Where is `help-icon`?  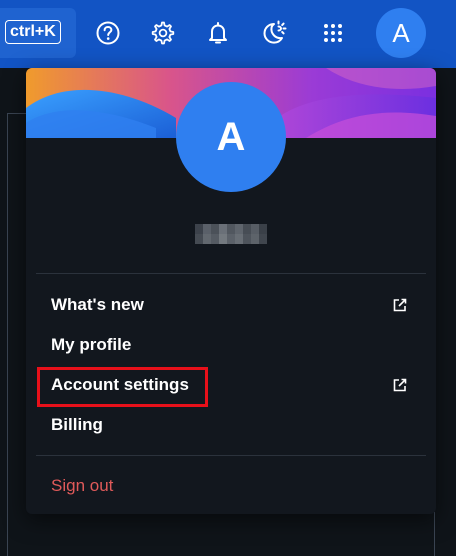 help-icon is located at coordinates (108, 33).